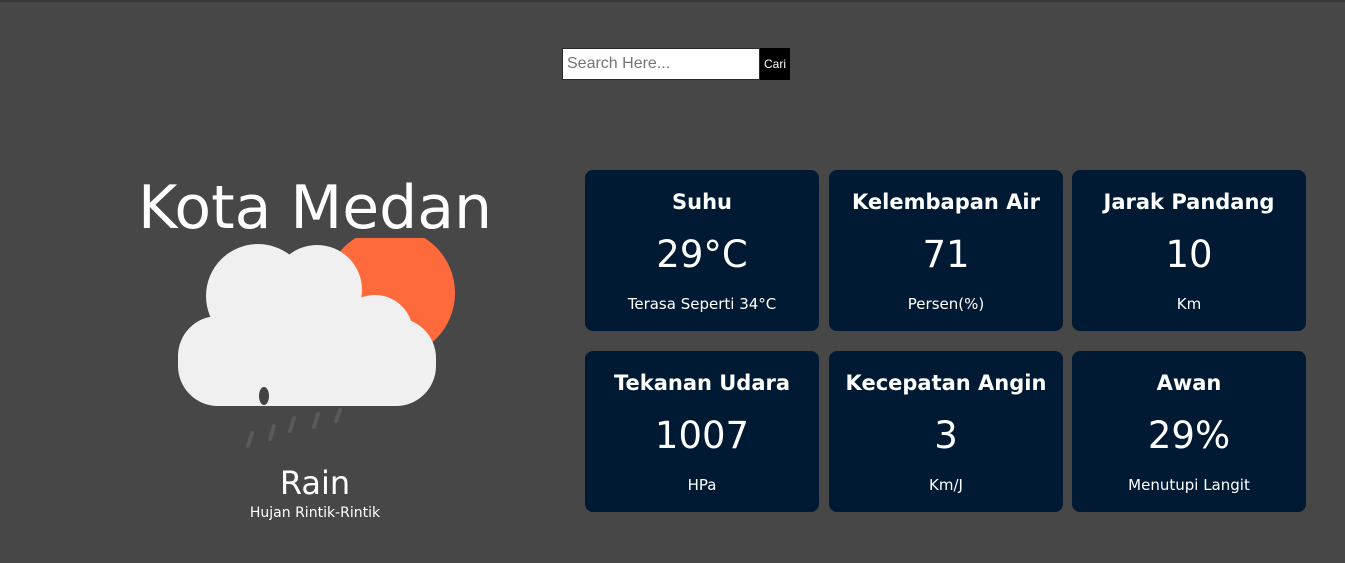 This screenshot has height=563, width=1345. I want to click on search-bar: Cari, so click(676, 64).